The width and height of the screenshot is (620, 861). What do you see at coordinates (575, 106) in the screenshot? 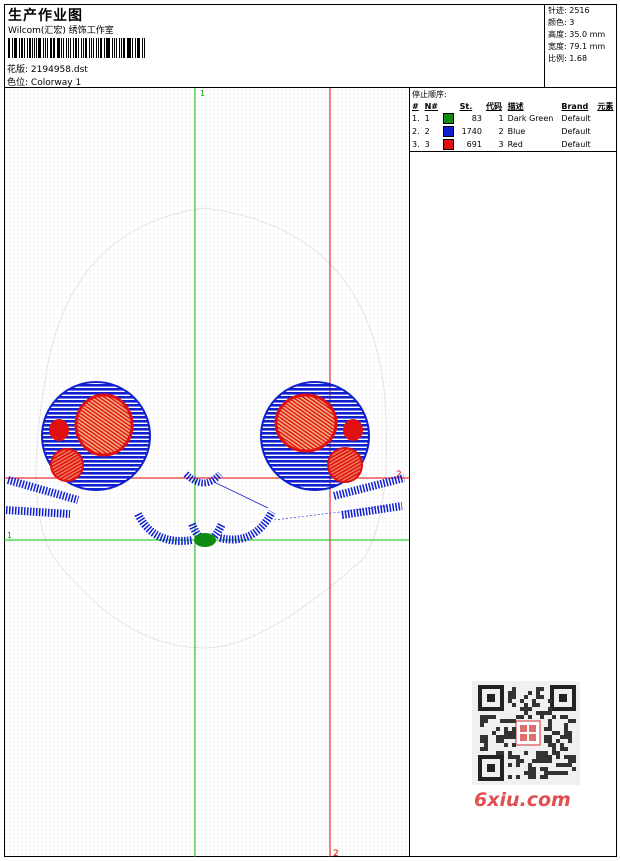
I see `col-brand: Brand` at bounding box center [575, 106].